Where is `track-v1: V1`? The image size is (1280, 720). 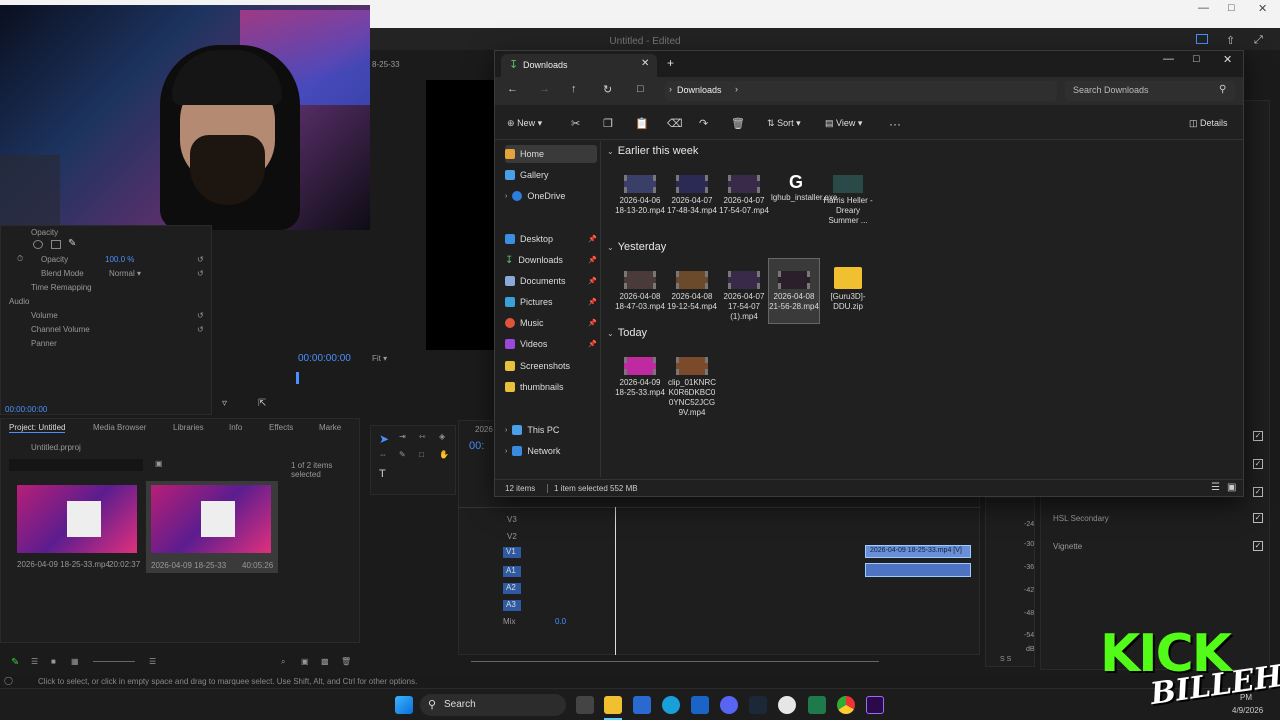 track-v1: V1 is located at coordinates (512, 552).